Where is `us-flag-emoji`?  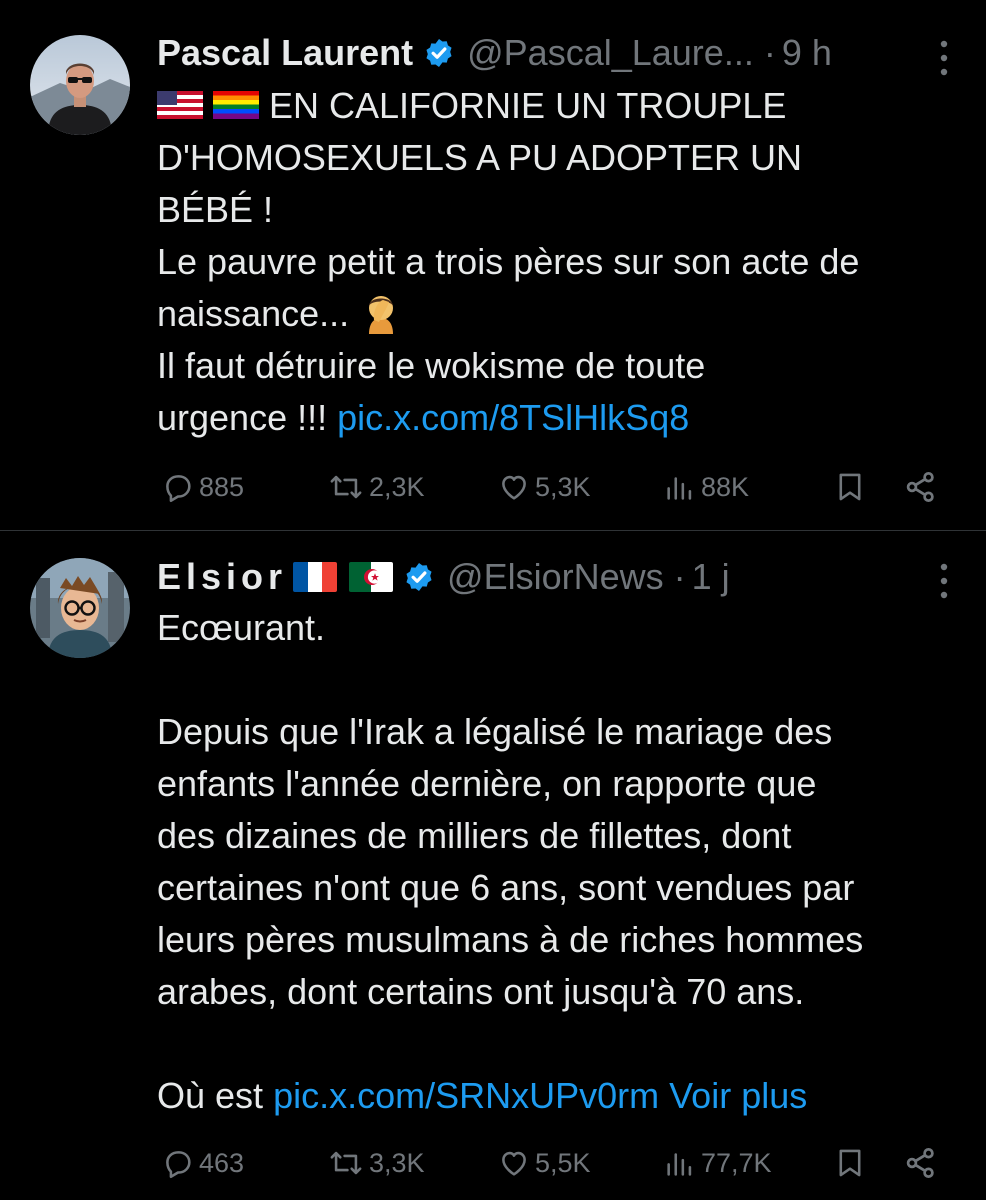
us-flag-emoji is located at coordinates (180, 105).